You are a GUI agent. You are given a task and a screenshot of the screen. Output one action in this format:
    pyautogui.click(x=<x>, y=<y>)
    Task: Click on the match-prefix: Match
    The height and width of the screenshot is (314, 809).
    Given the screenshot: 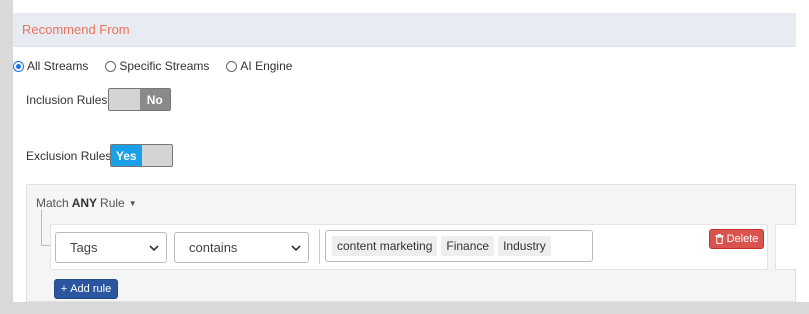 What is the action you would take?
    pyautogui.click(x=52, y=203)
    